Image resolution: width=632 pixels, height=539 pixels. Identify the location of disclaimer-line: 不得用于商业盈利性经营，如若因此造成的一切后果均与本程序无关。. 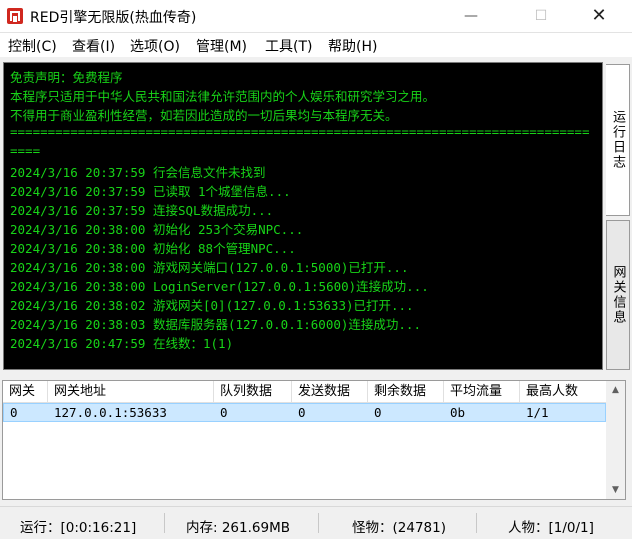
(204, 115).